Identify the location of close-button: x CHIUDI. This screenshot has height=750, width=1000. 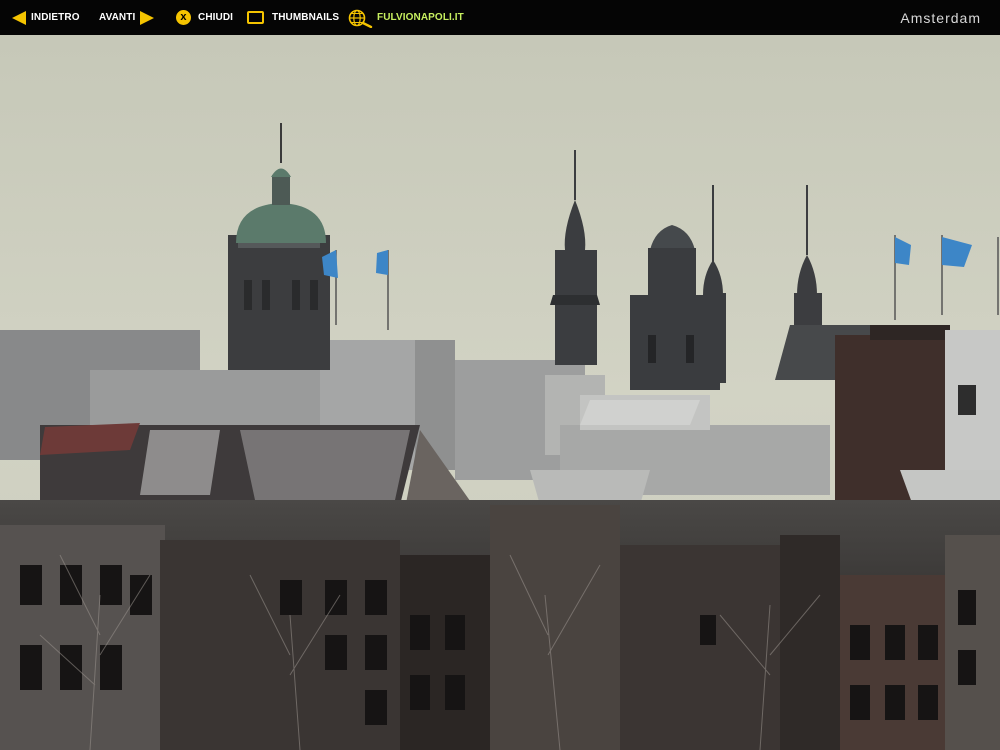
(204, 17).